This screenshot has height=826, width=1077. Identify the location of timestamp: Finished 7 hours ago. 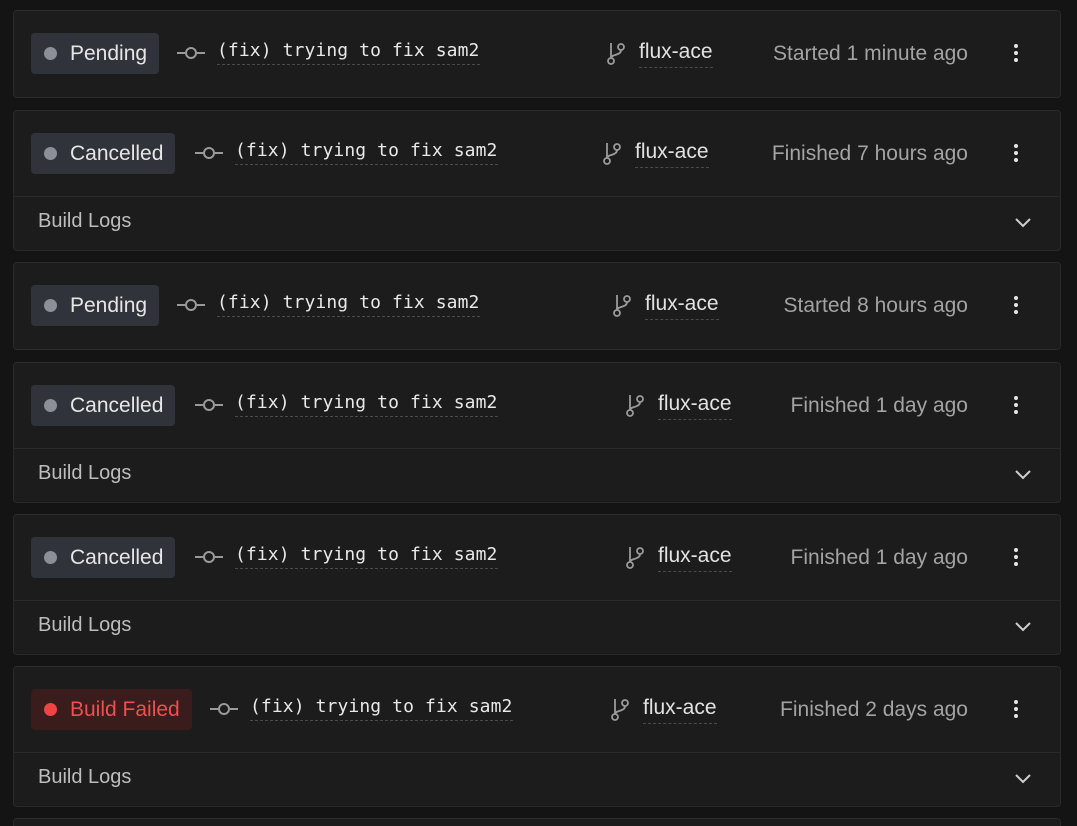
(869, 153).